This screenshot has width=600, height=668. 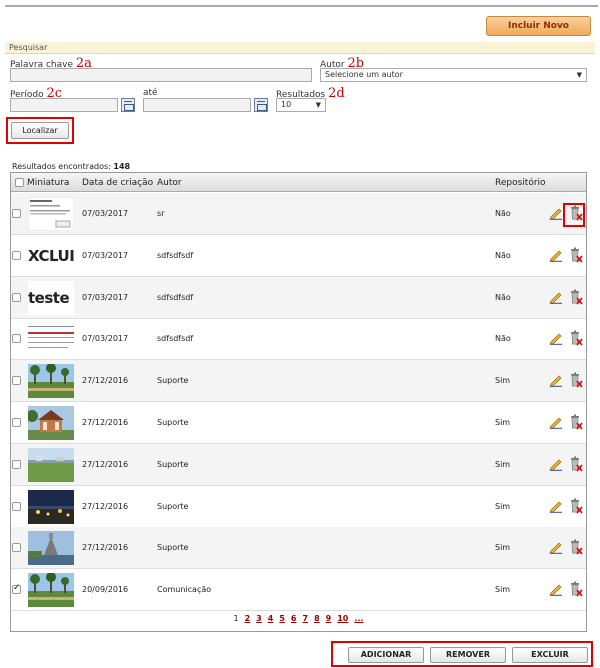 What do you see at coordinates (161, 75) in the screenshot?
I see `keyword-input` at bounding box center [161, 75].